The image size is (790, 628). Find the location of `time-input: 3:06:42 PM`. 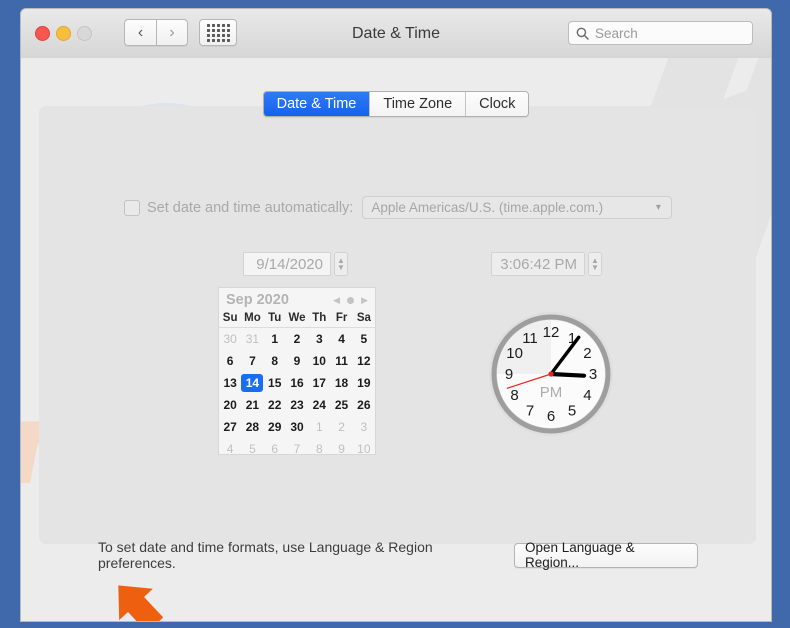

time-input: 3:06:42 PM is located at coordinates (538, 264).